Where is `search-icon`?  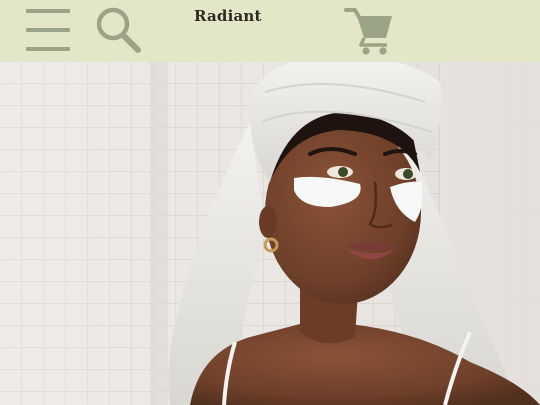 search-icon is located at coordinates (118, 30).